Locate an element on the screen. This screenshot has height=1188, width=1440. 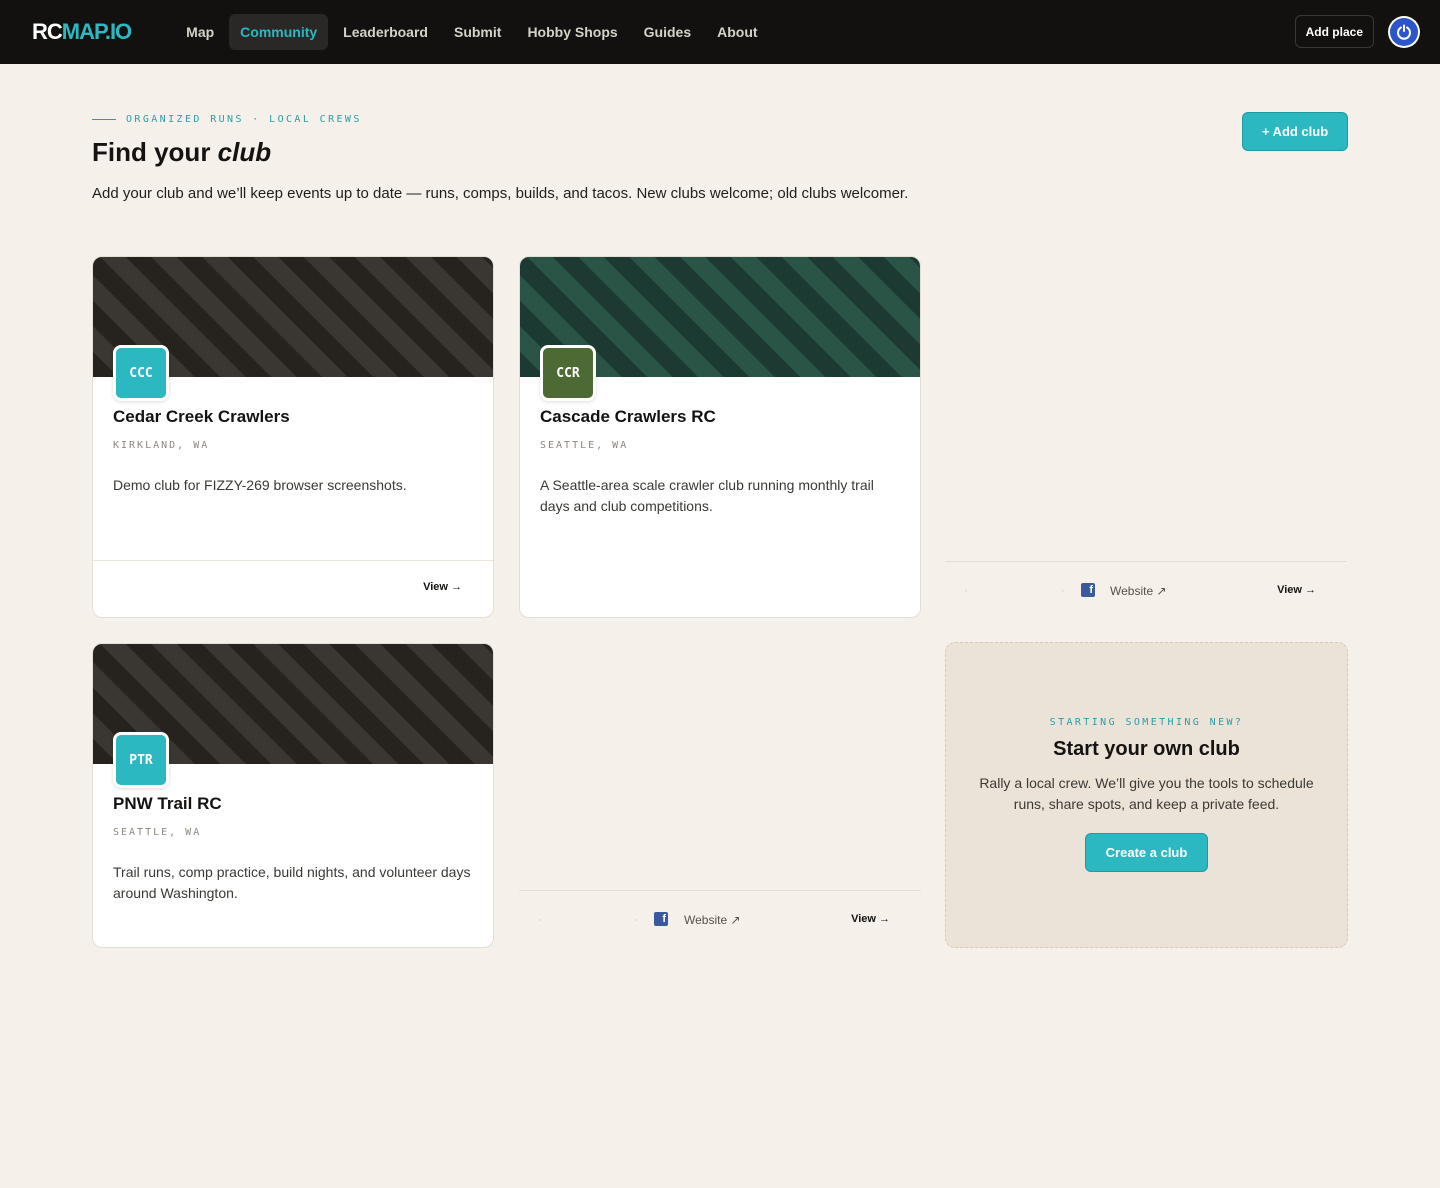
club-banner: PTR is located at coordinates (293, 716).